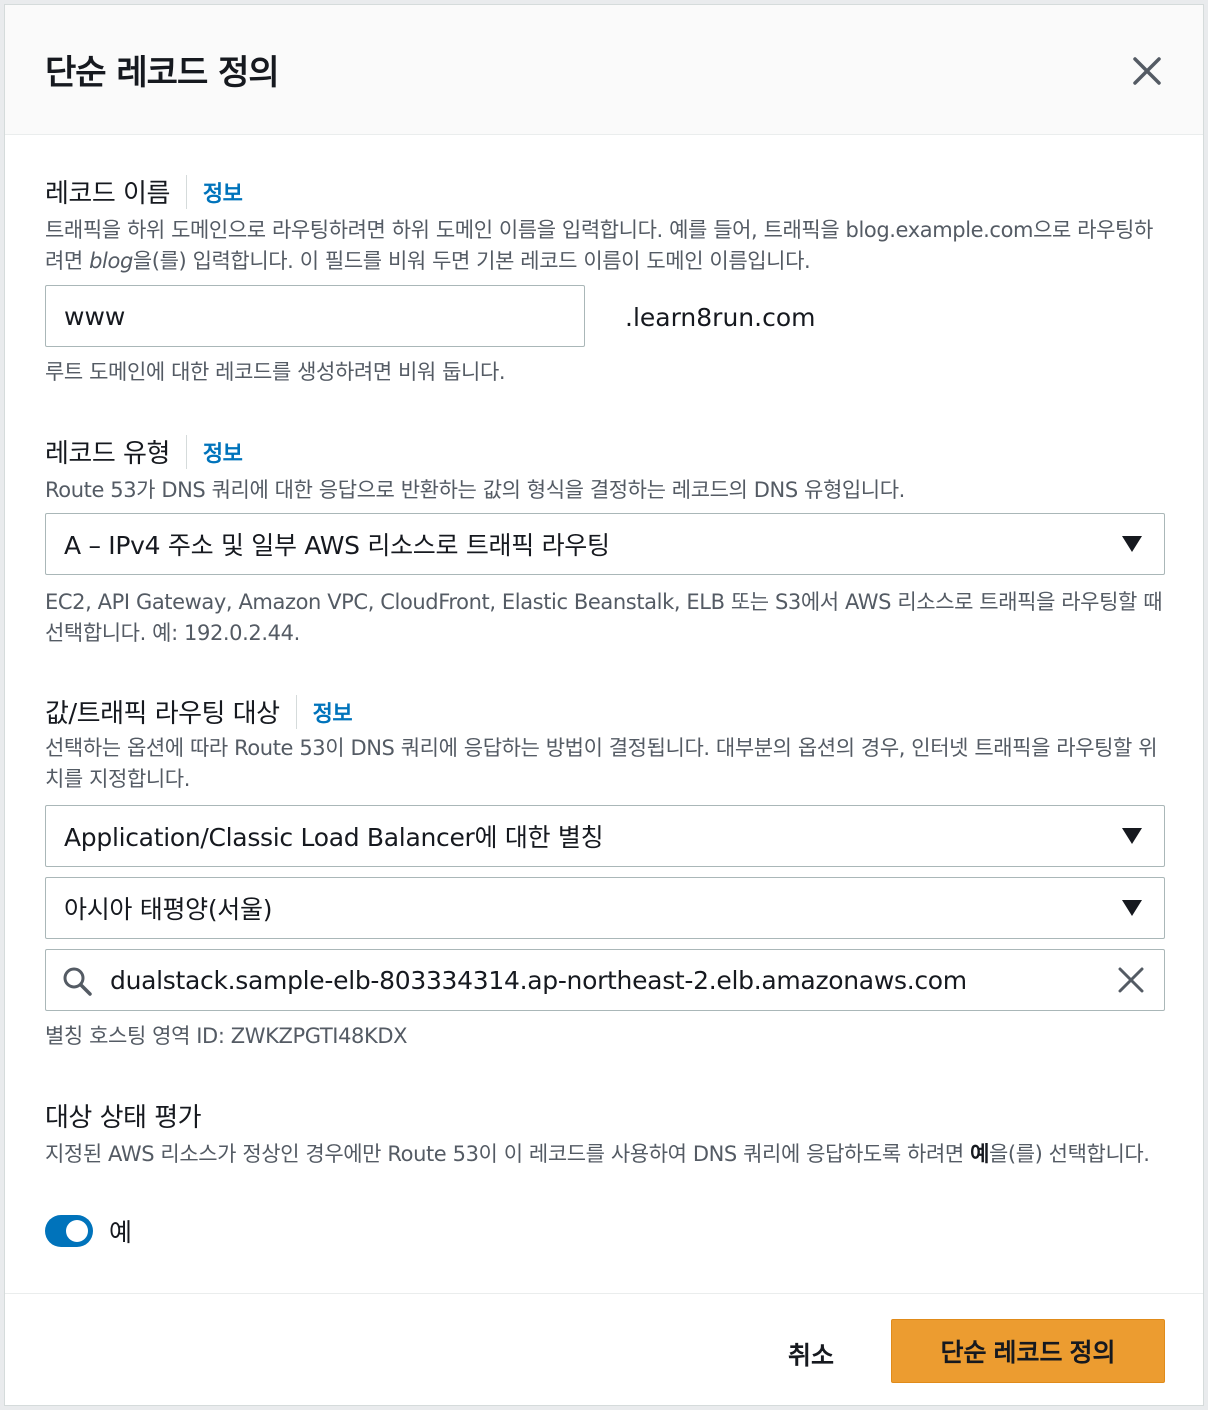  I want to click on record-type-label: 레코드 유형 정보, so click(144, 451).